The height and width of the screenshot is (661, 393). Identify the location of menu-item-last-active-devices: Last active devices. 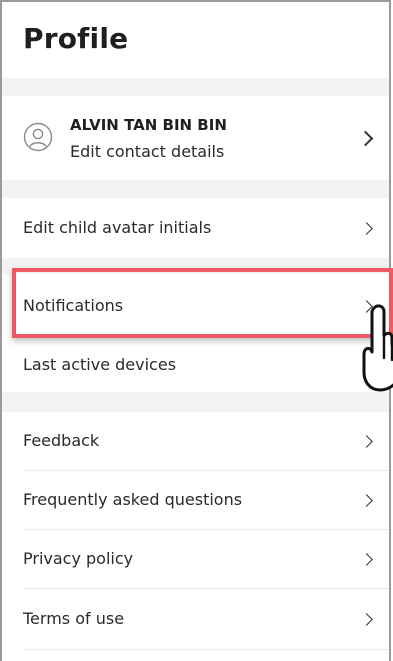
(195, 364).